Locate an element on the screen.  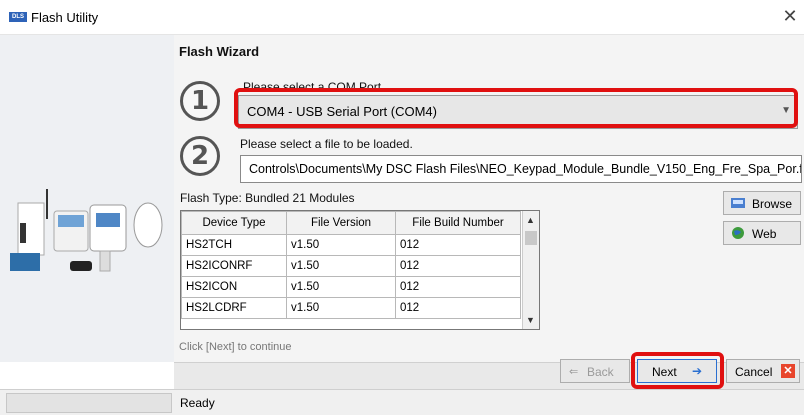
status-text: Ready is located at coordinates (197, 403).